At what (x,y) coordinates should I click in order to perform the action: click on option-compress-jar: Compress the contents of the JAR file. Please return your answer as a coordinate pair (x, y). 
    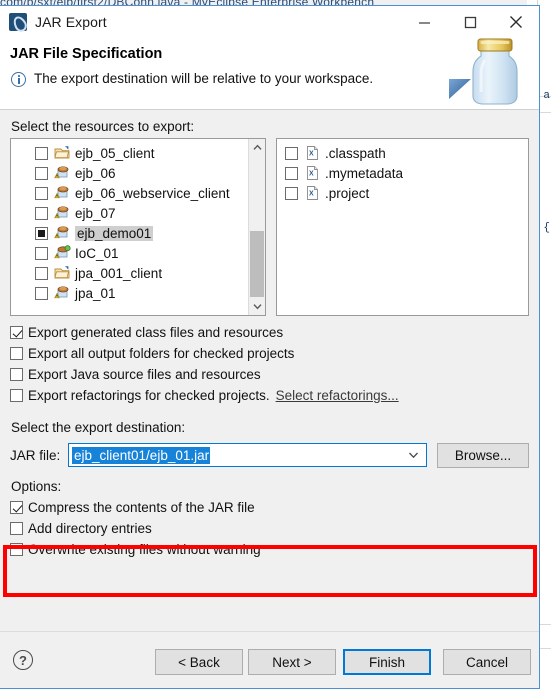
    Looking at the image, I should click on (269, 507).